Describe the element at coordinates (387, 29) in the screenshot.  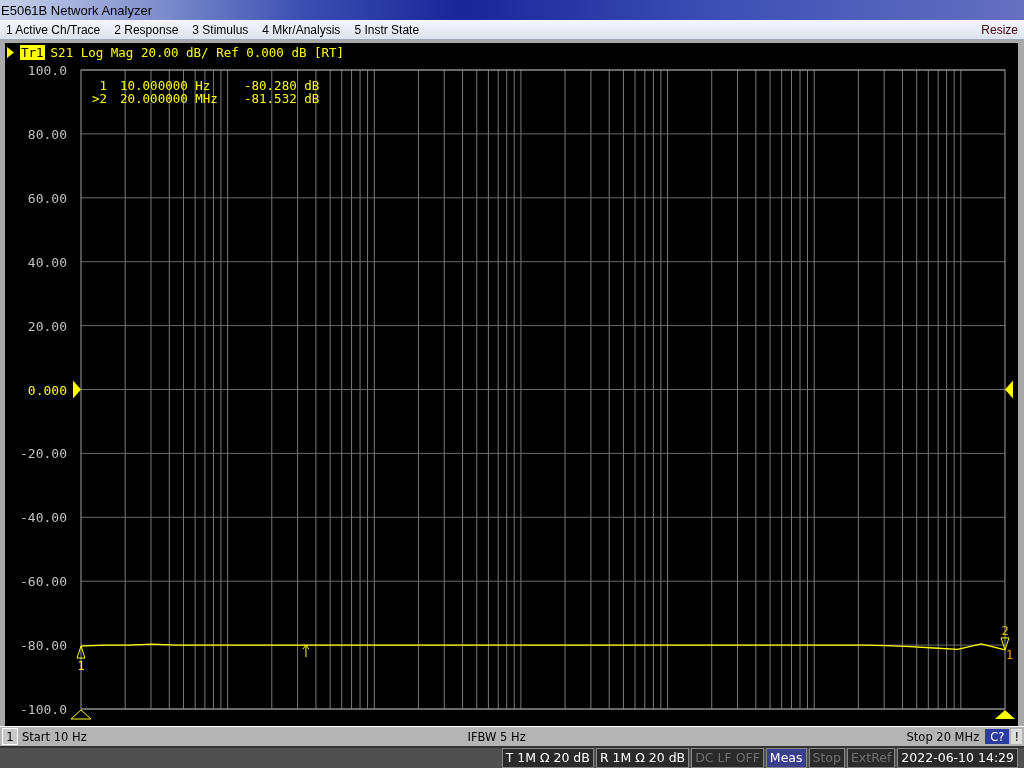
I see `menu-item: 5 Instr State` at that location.